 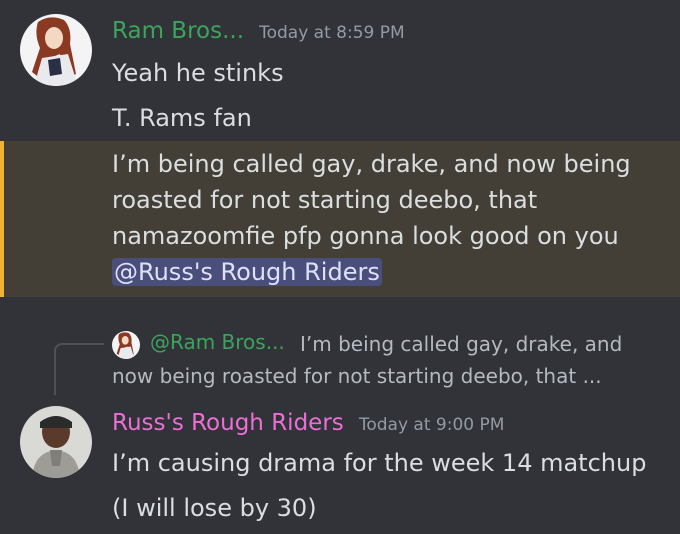 I want to click on reply-avatar, so click(x=126, y=345).